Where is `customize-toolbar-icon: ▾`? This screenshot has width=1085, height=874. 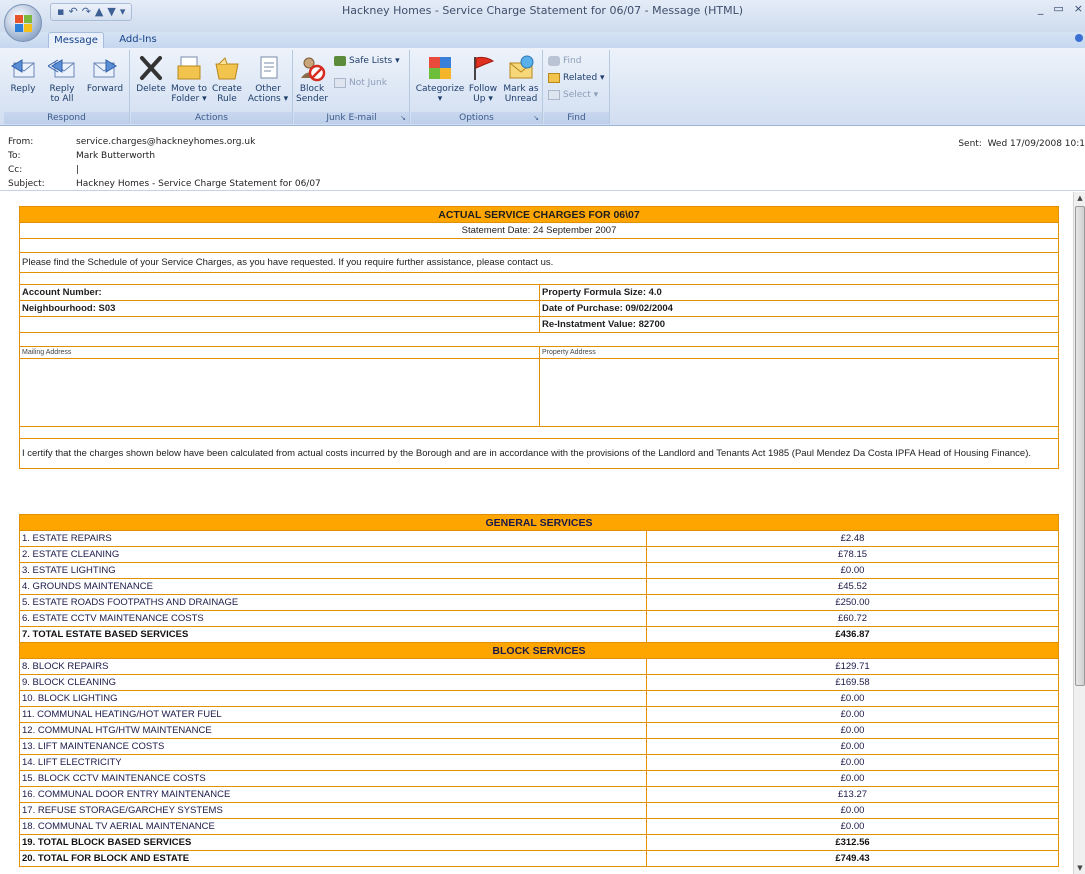 customize-toolbar-icon: ▾ is located at coordinates (123, 12).